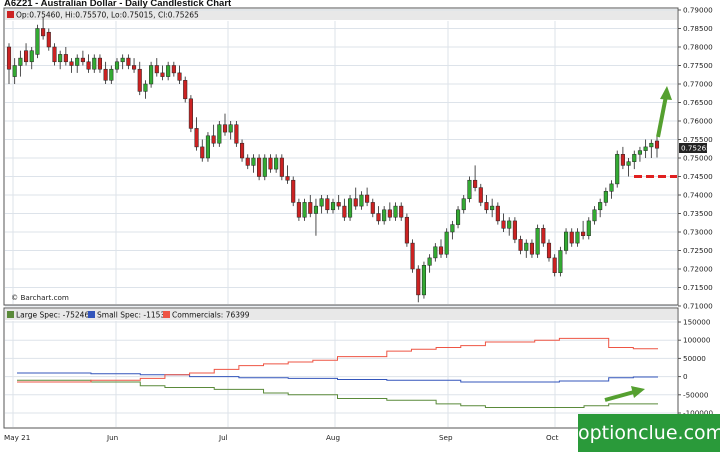 This screenshot has width=720, height=452. What do you see at coordinates (698, 102) in the screenshot?
I see `price-tick-label: 0.76500` at bounding box center [698, 102].